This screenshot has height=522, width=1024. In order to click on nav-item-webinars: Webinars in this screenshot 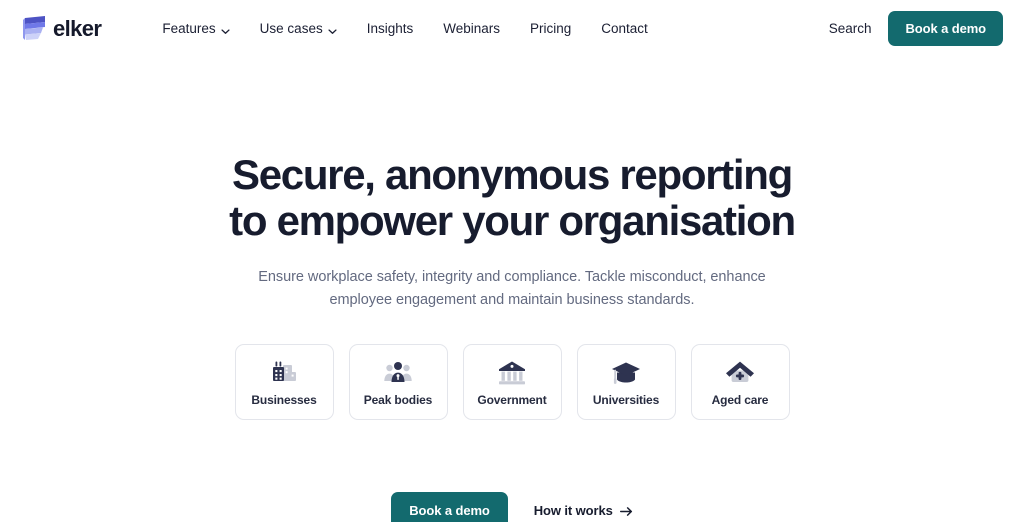, I will do `click(471, 29)`.